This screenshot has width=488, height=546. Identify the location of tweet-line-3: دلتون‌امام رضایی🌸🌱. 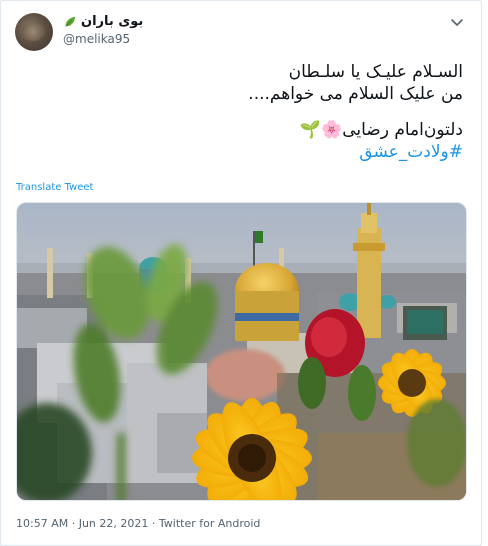
(243, 130).